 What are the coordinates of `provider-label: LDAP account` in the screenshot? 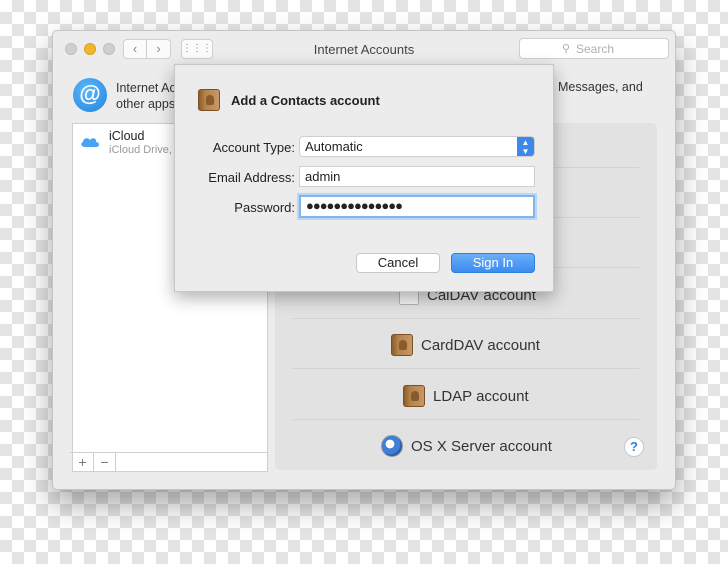 It's located at (481, 396).